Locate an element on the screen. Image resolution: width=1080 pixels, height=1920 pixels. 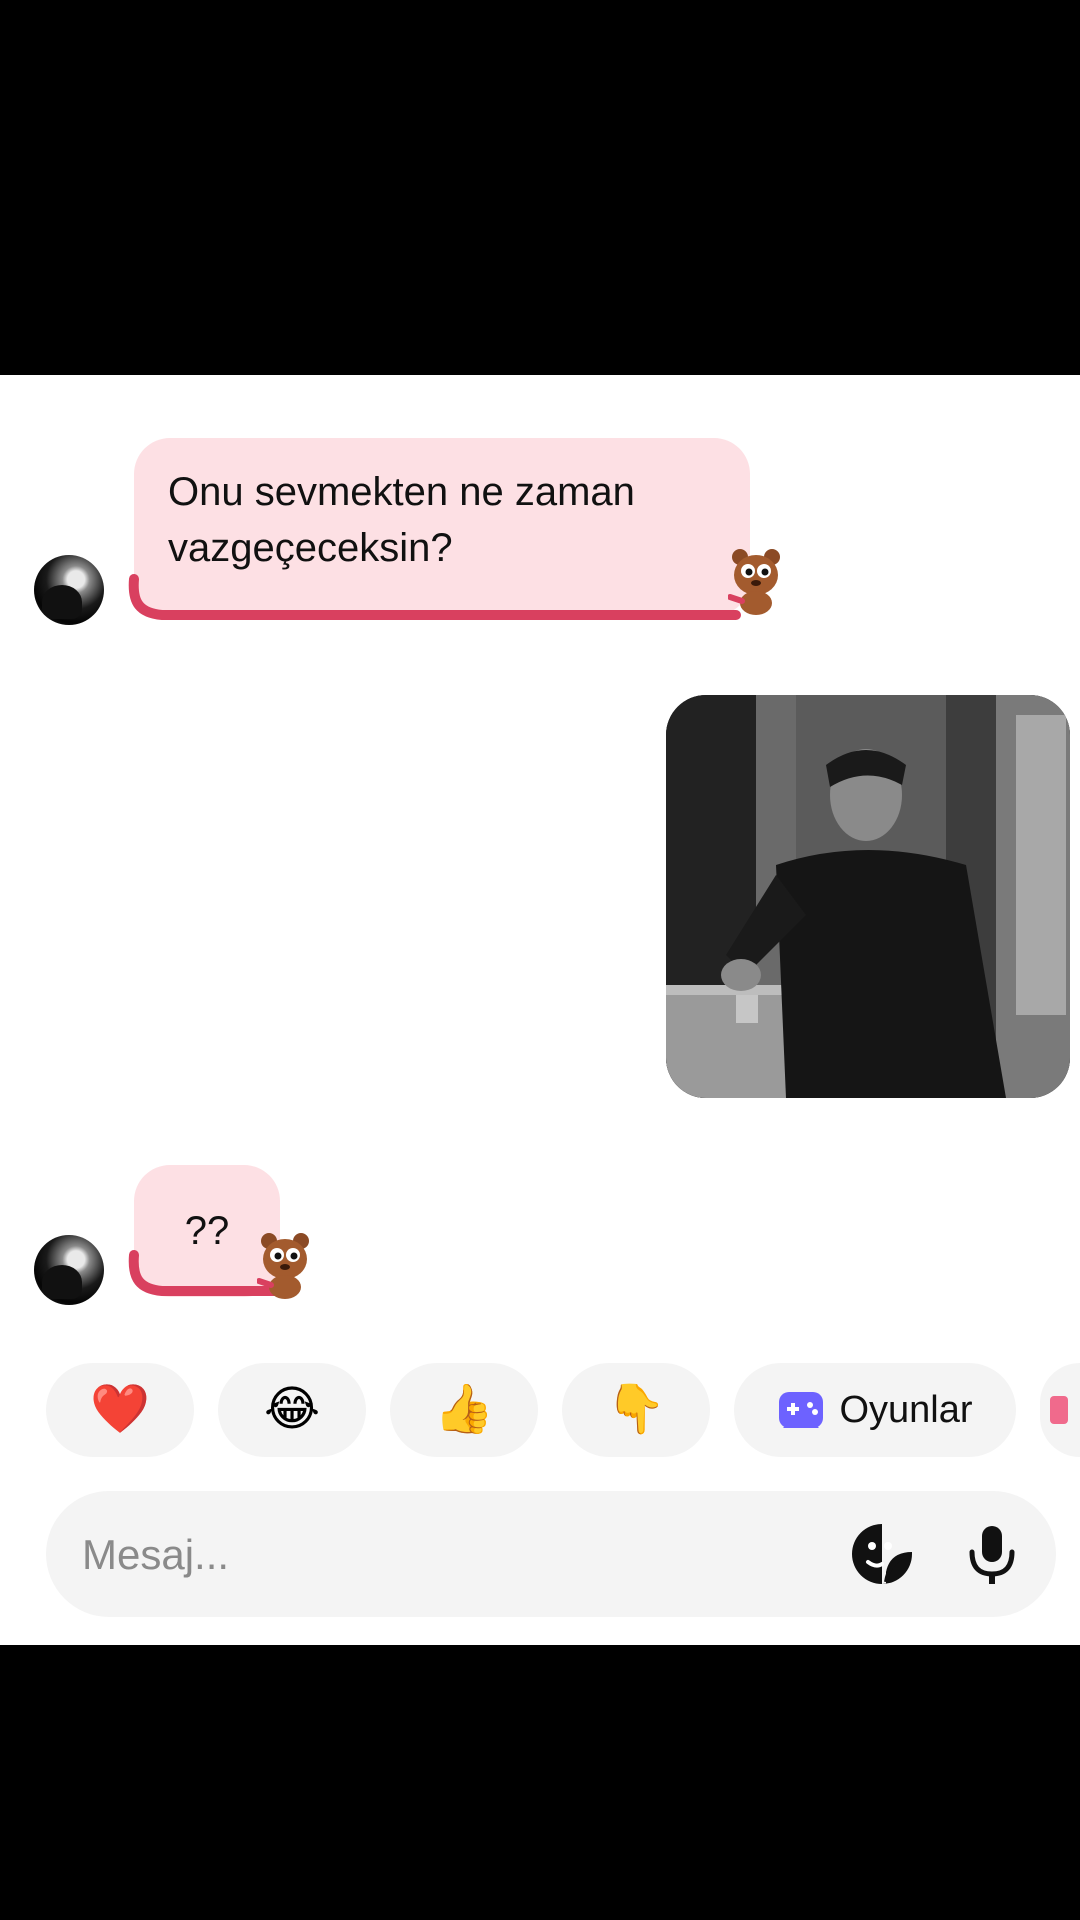
message-text-line: Onu sevmekten ne zaman is located at coordinates (401, 492).